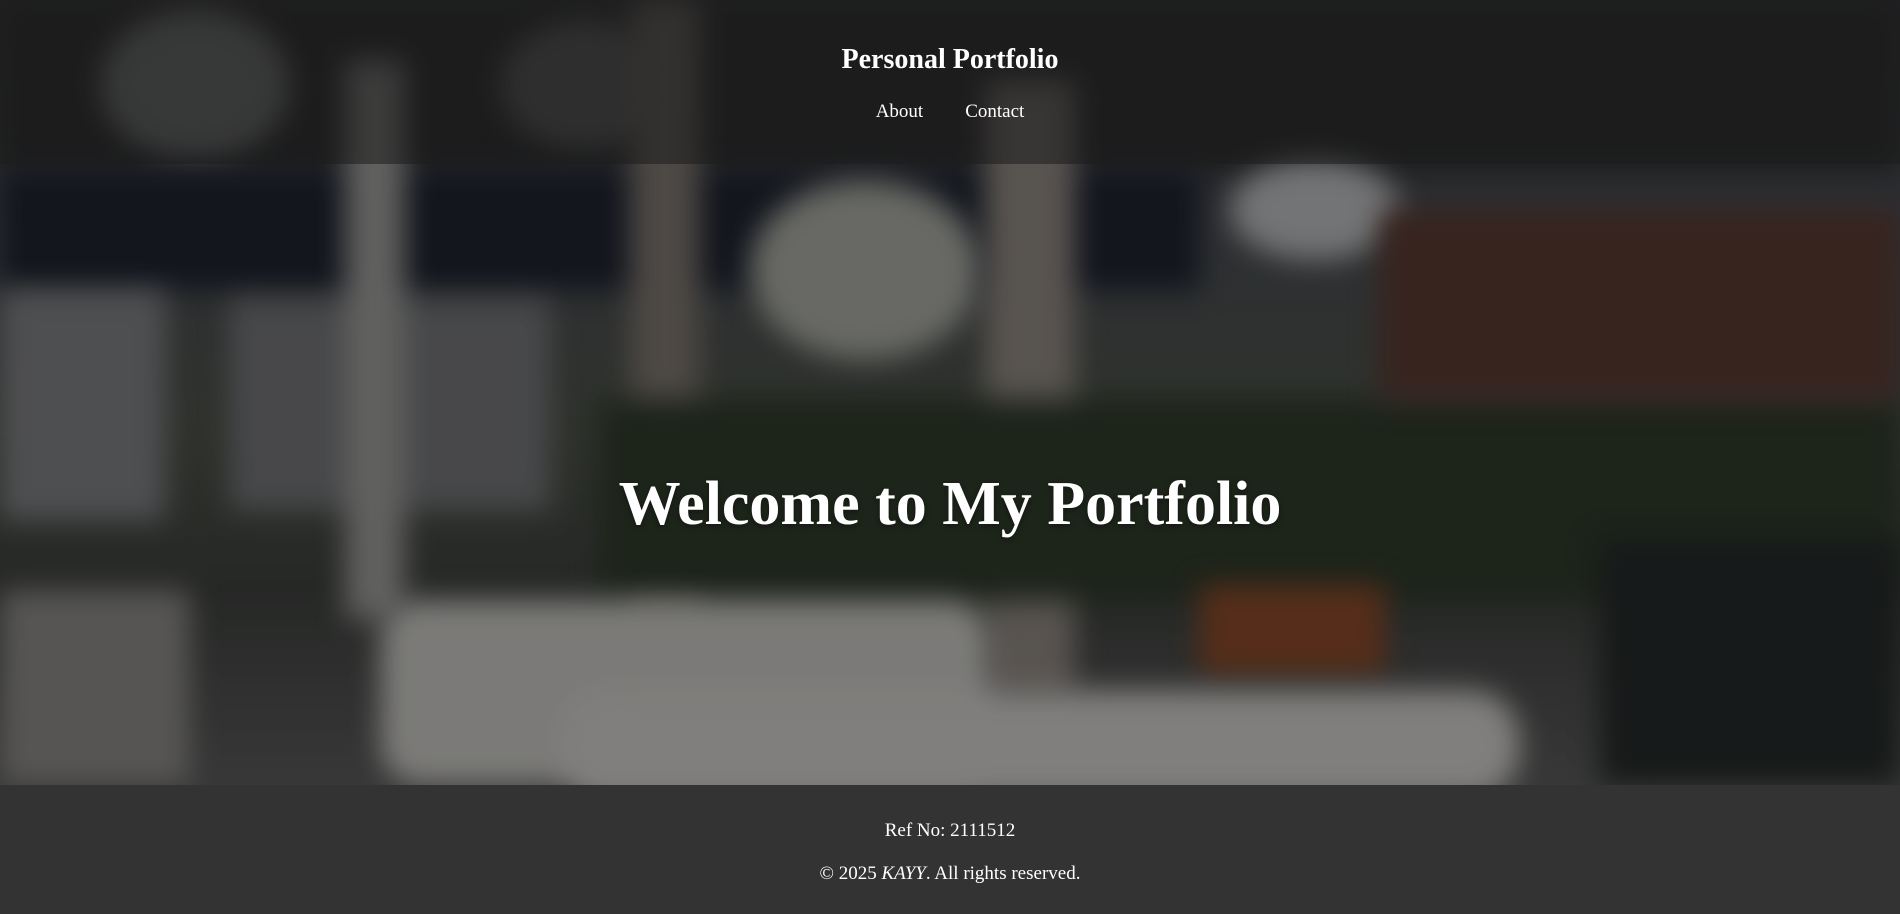  What do you see at coordinates (950, 59) in the screenshot?
I see `site-title: Personal Portfolio` at bounding box center [950, 59].